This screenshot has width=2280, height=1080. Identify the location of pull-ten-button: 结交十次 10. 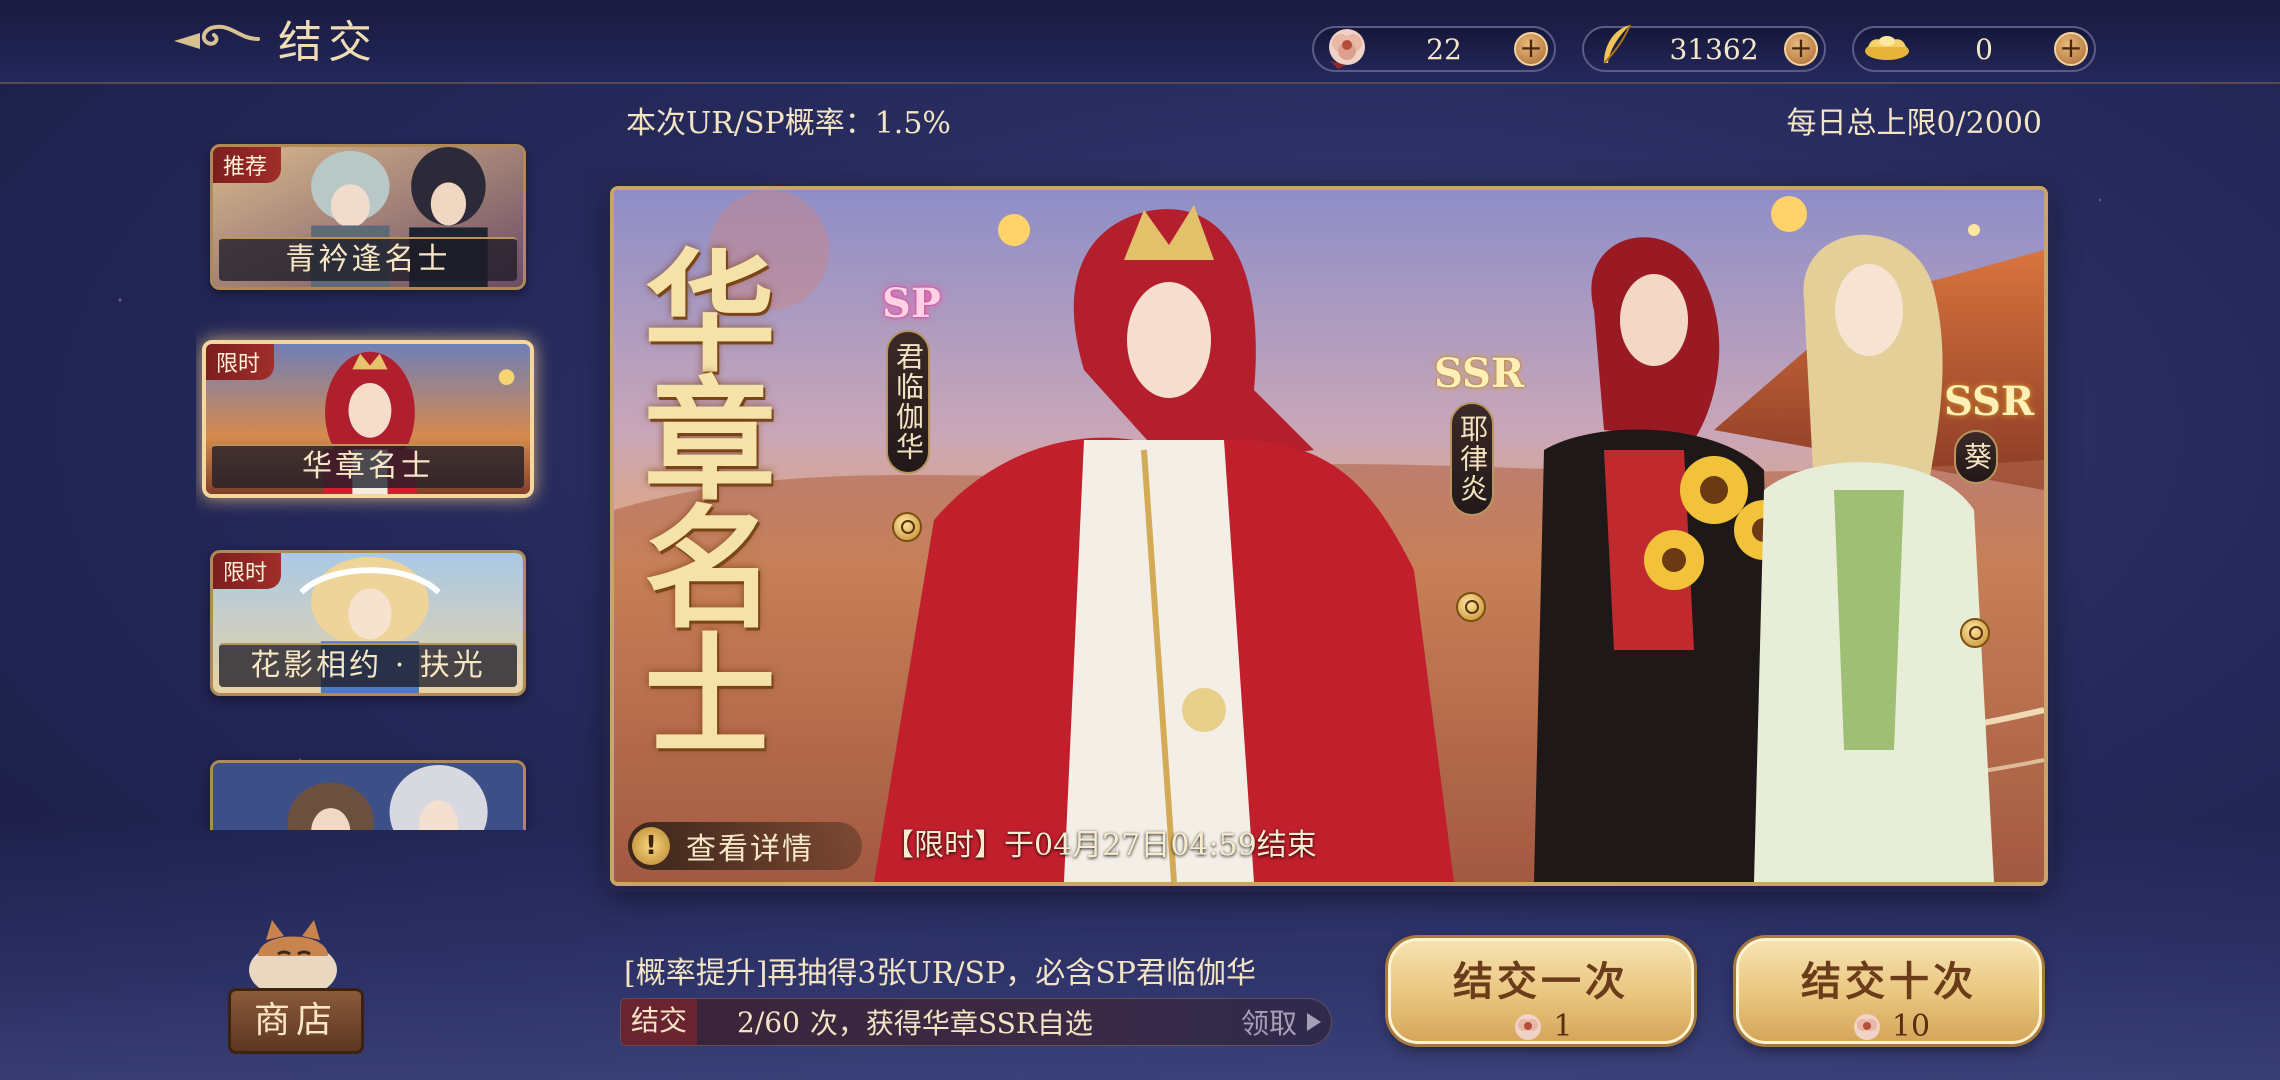
(1889, 991).